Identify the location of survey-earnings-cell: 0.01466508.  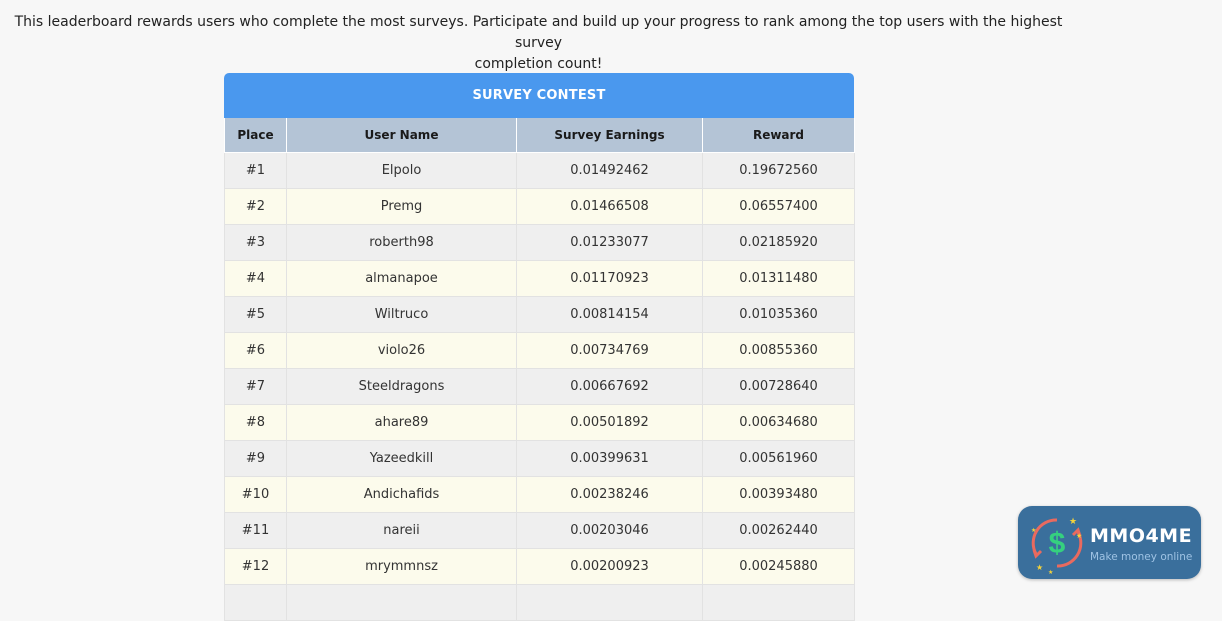
(609, 206).